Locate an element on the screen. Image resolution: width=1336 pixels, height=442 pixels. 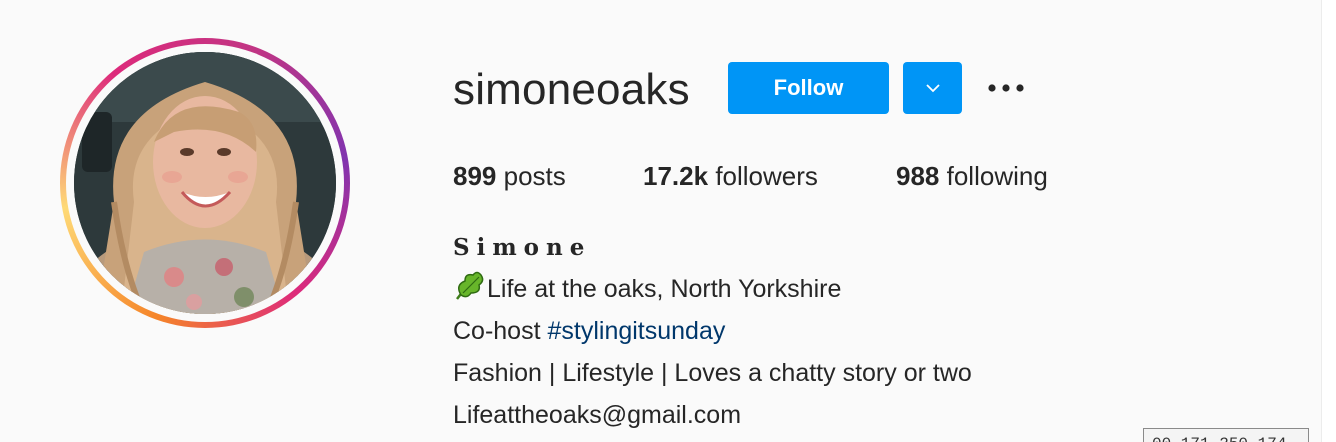
leaf-emoji-icon is located at coordinates (470, 285).